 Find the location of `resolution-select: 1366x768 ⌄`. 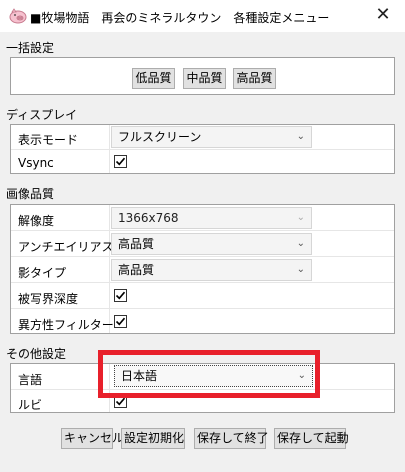

resolution-select: 1366x768 ⌄ is located at coordinates (211, 218).